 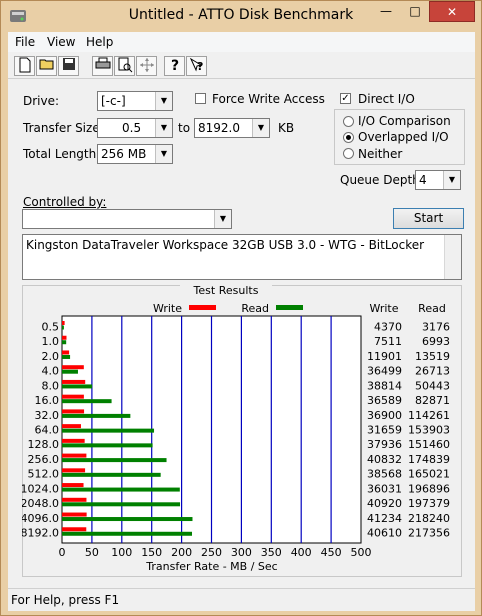 I want to click on controlled-by-select: ▼, so click(x=127, y=219).